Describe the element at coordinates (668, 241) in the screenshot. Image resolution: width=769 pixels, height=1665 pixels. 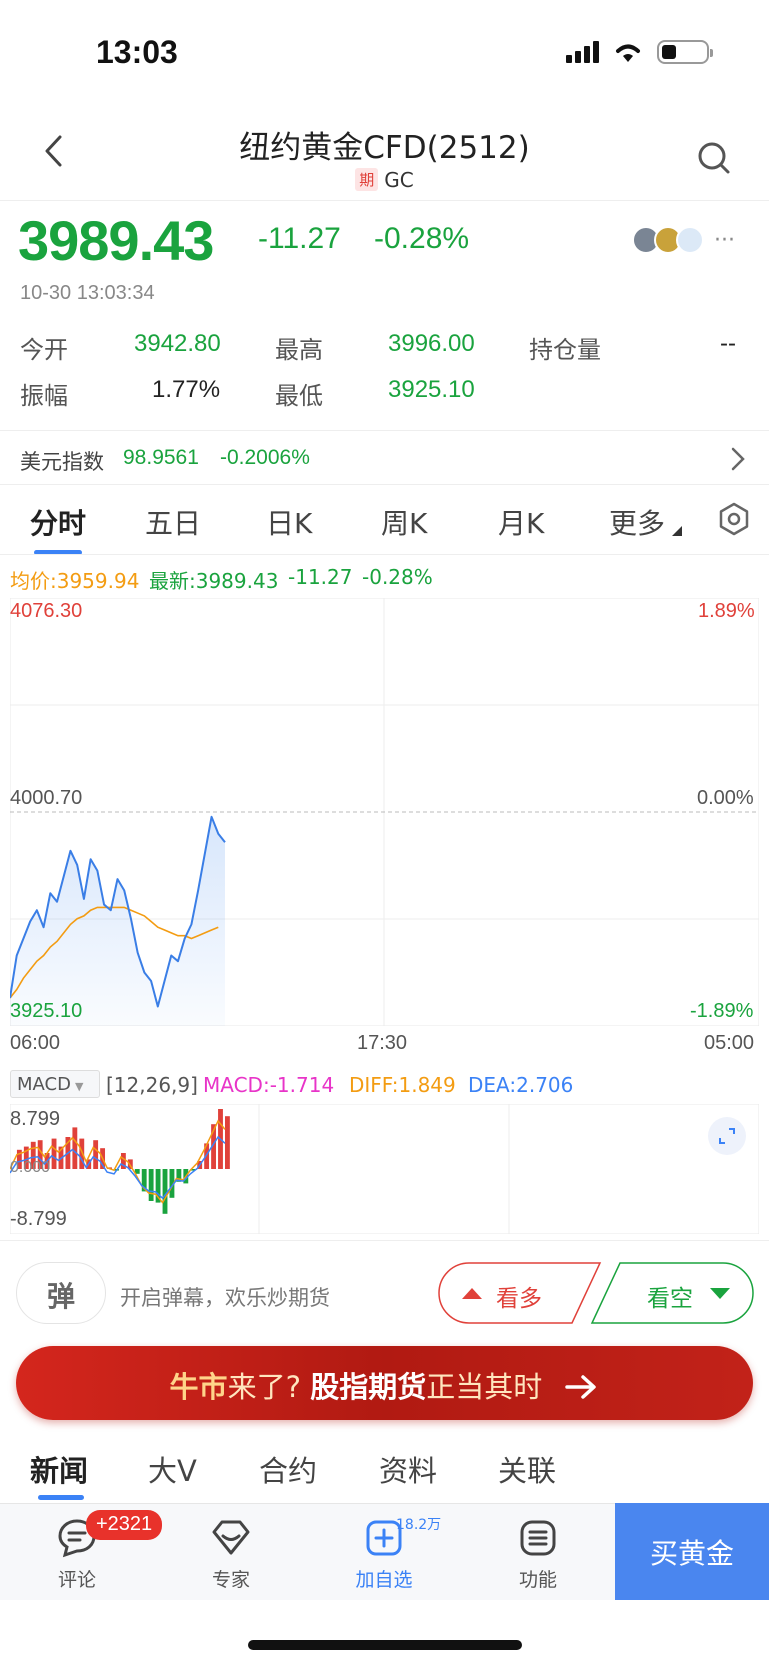
I see `avatar-group` at that location.